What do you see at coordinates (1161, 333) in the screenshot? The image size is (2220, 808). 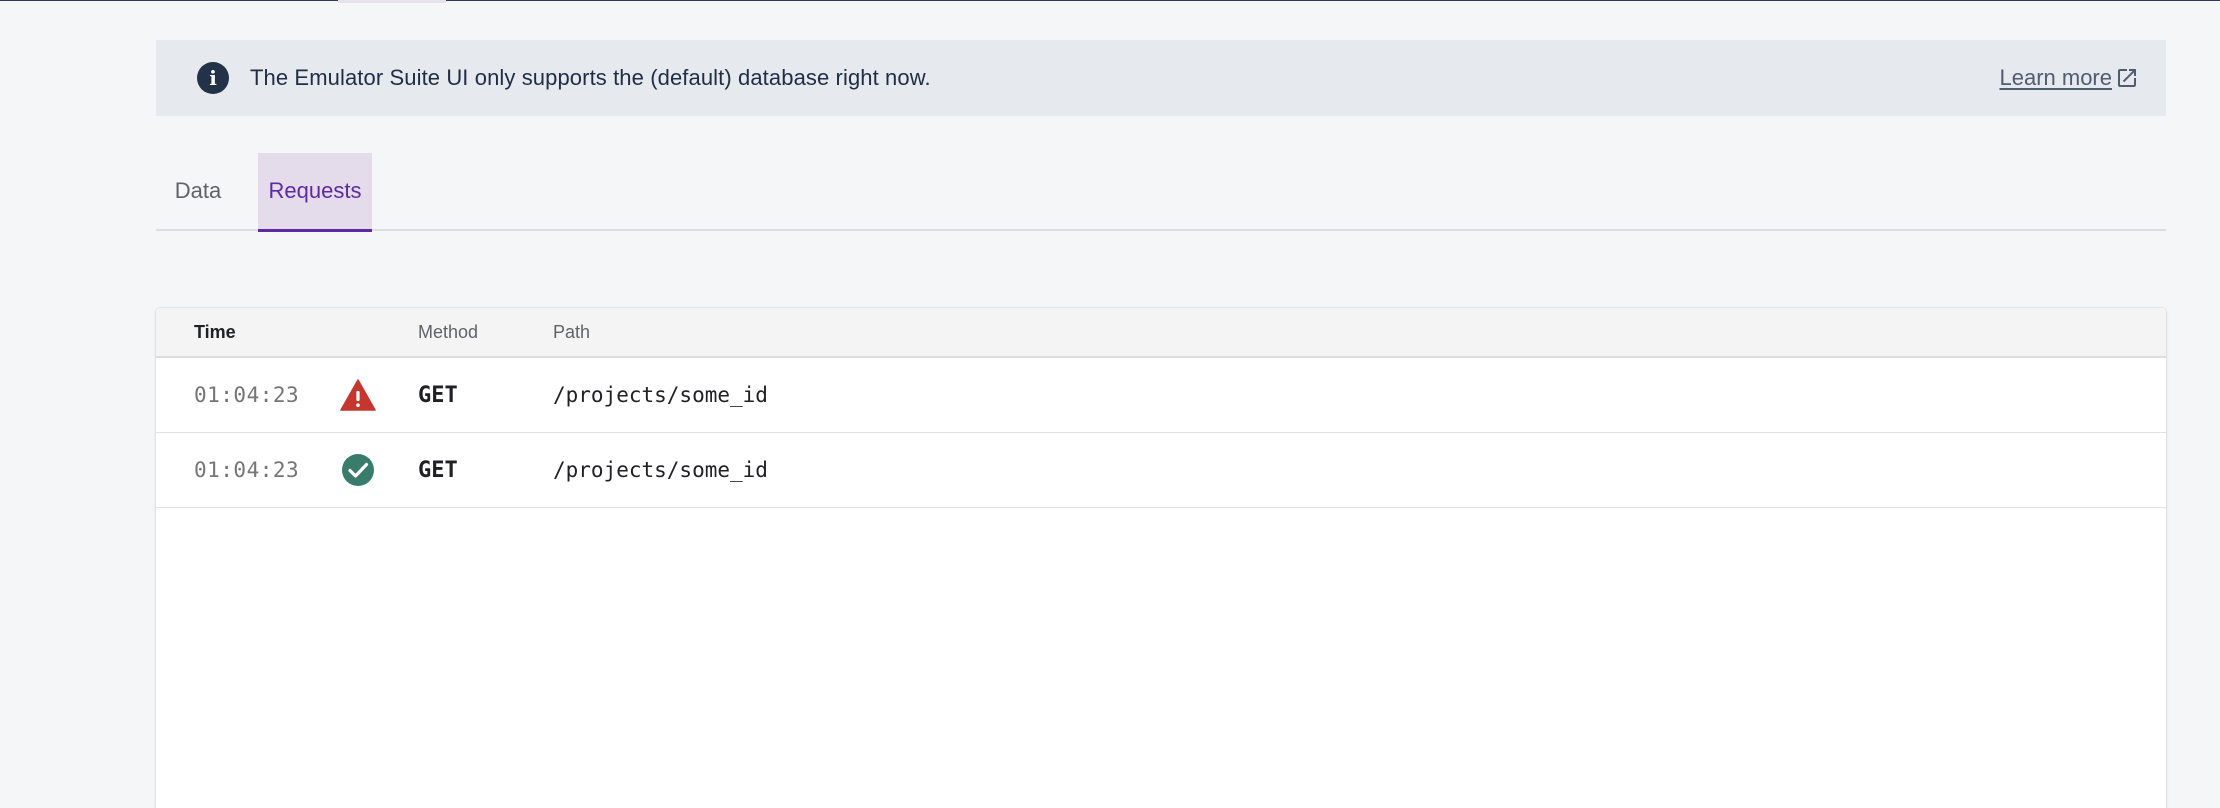 I see `table-header: Time Method Path` at bounding box center [1161, 333].